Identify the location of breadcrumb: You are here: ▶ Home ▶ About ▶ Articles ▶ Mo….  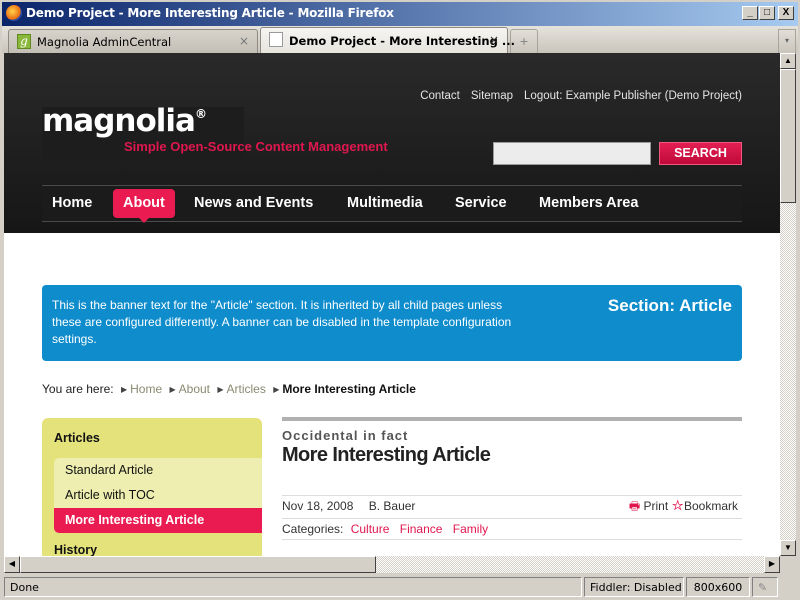
(229, 389).